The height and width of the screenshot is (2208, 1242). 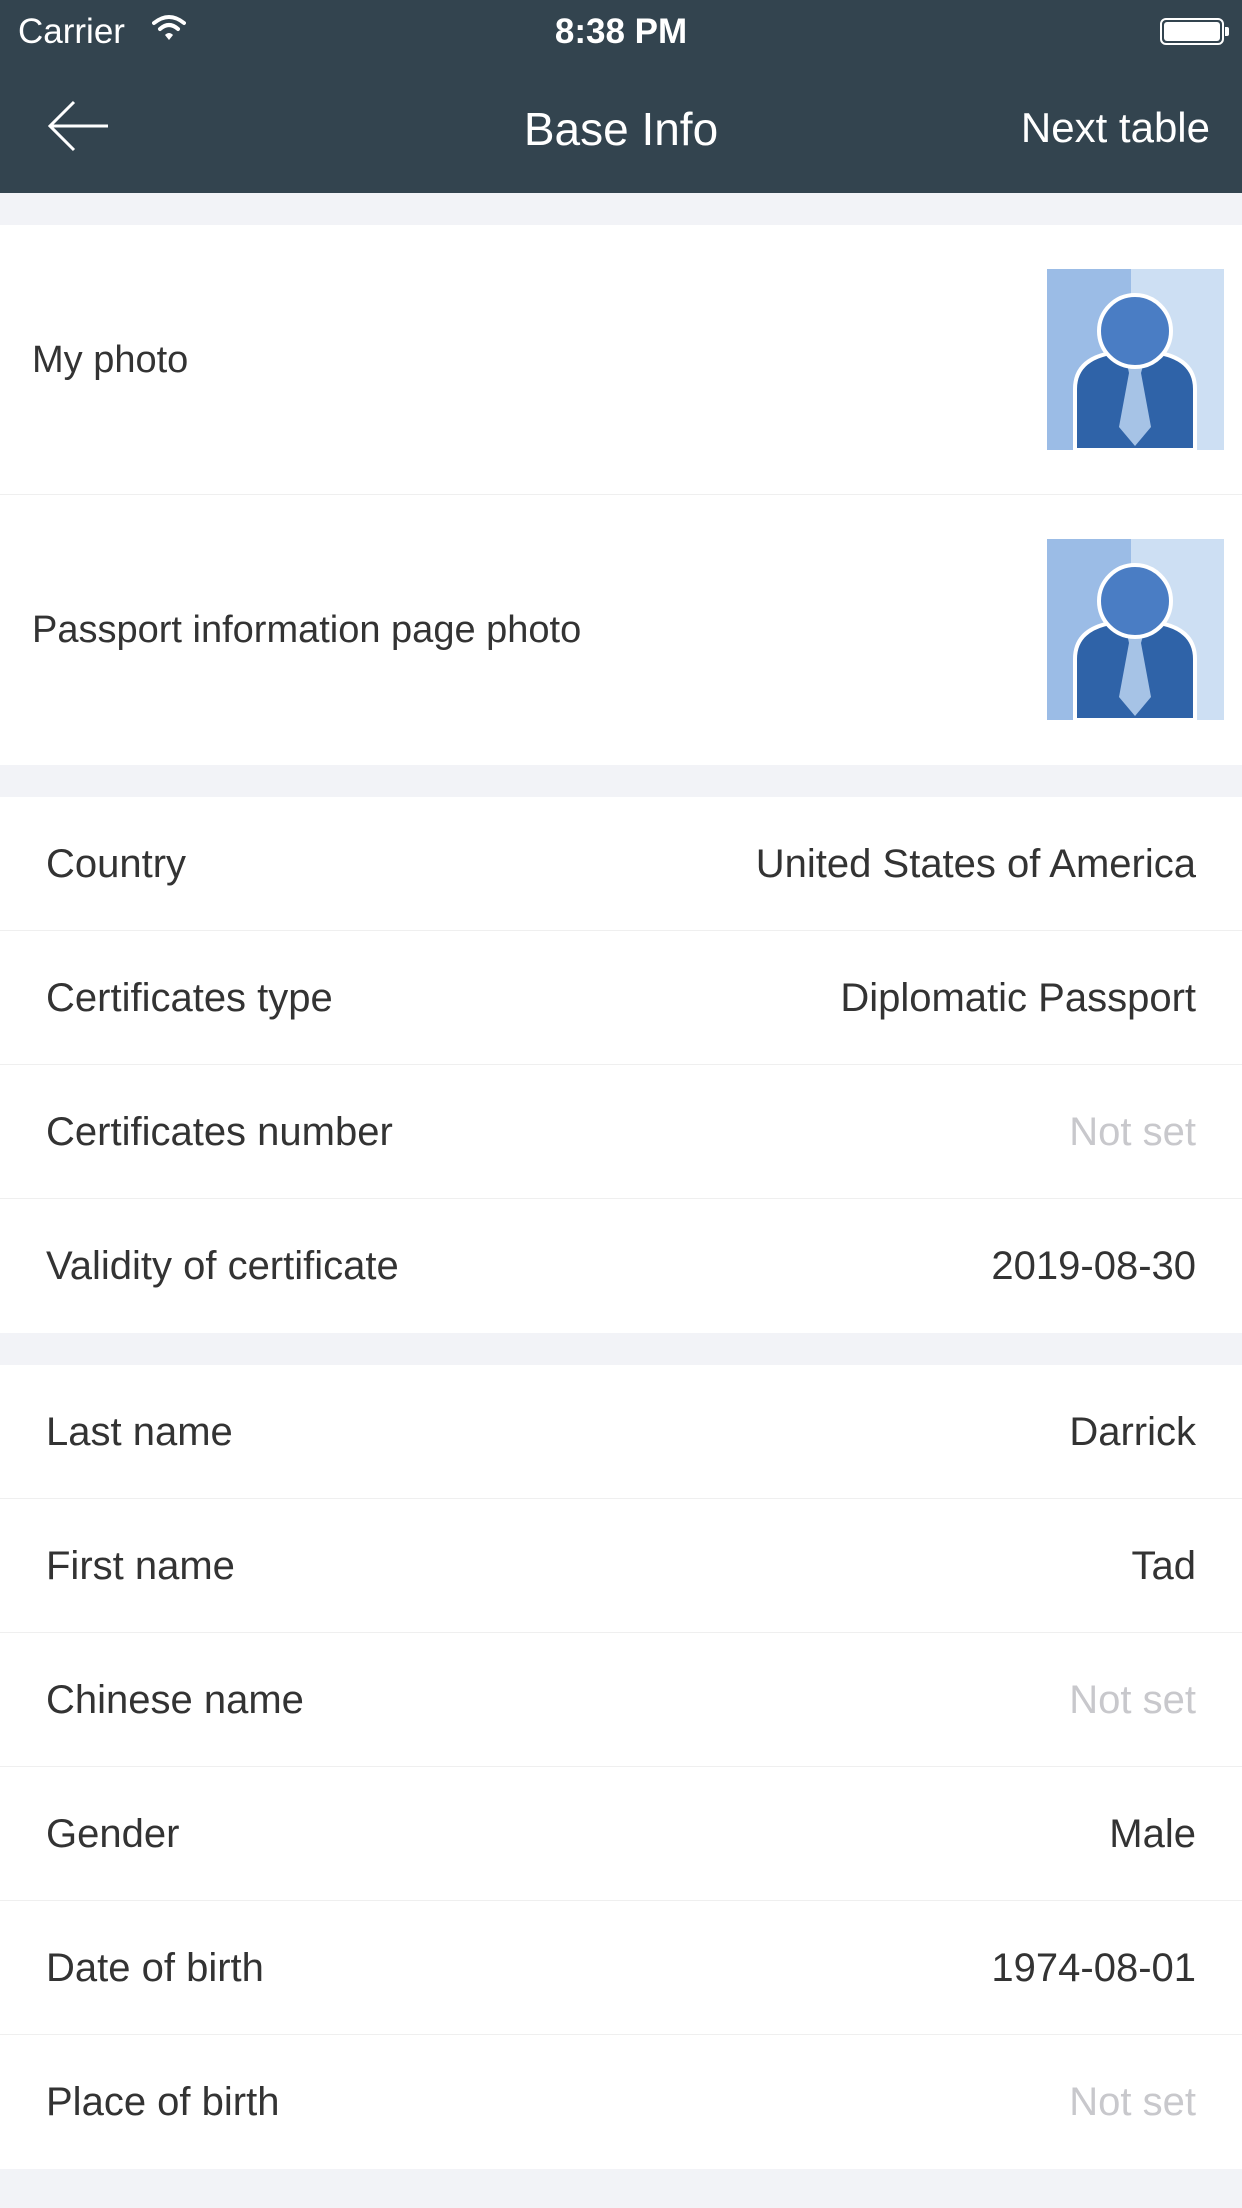 I want to click on first-name-row: First name Tad, so click(x=621, y=1566).